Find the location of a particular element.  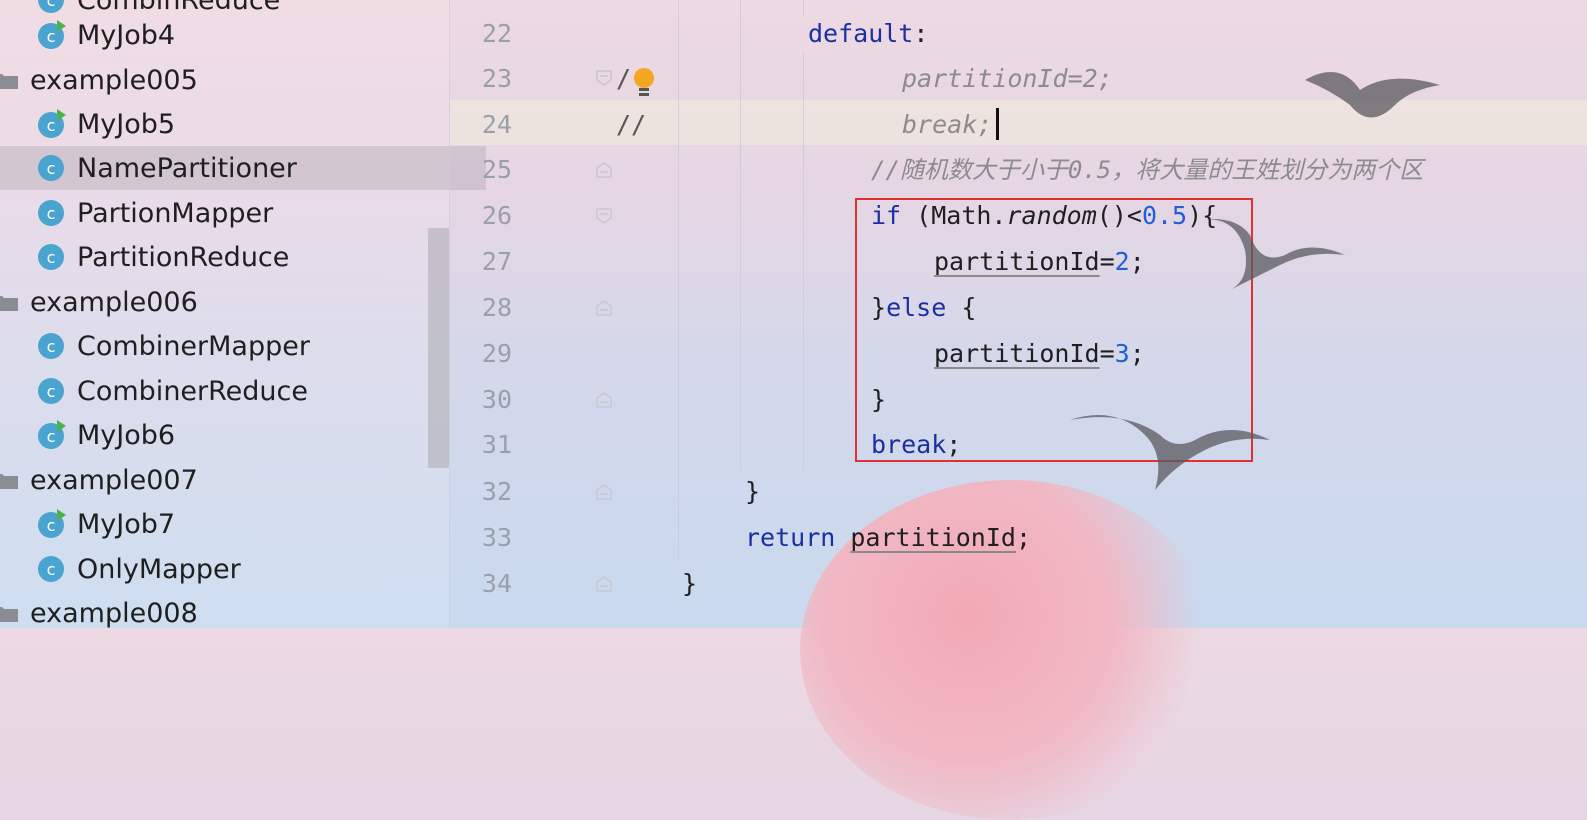

tree-item-label: NamePartitioner is located at coordinates (187, 168).